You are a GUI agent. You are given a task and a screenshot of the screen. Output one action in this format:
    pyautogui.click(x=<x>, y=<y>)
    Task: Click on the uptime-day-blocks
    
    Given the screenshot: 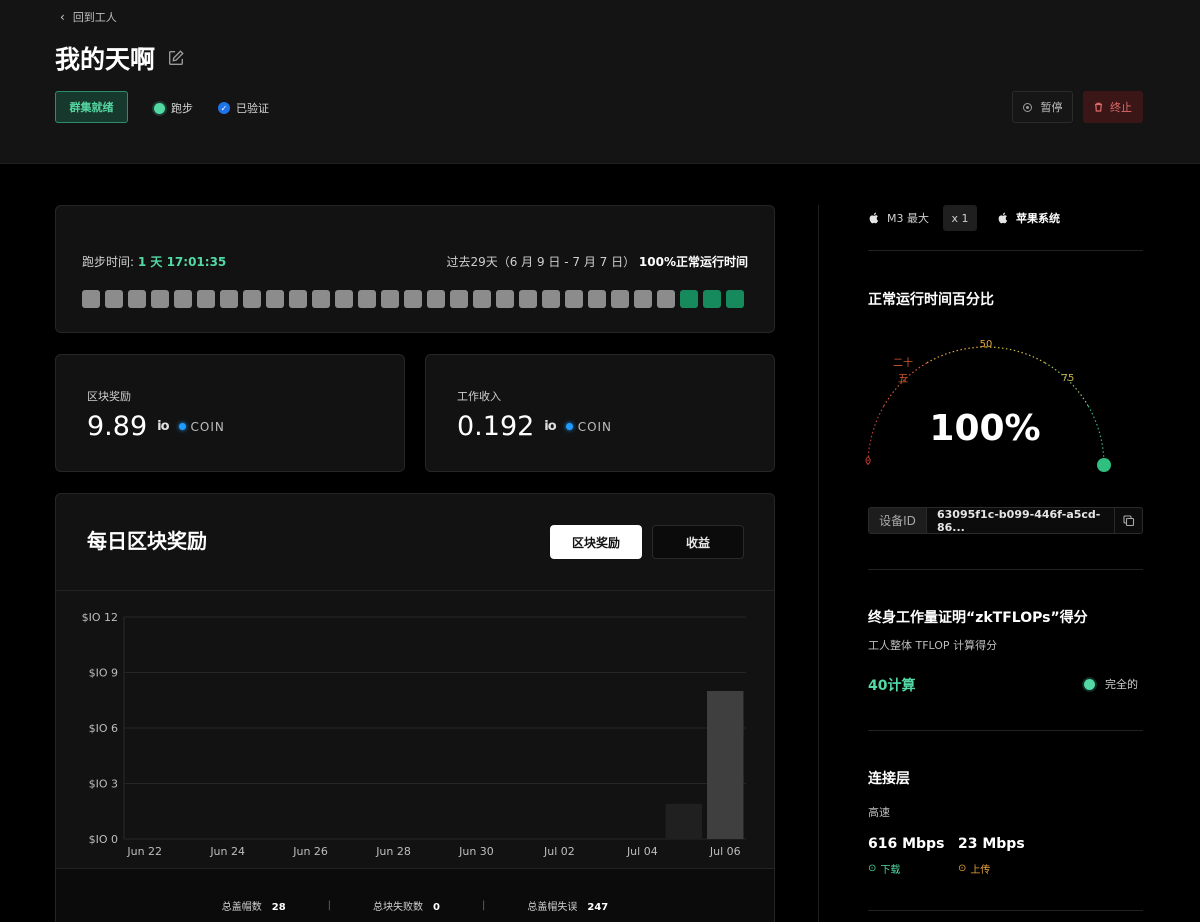 What is the action you would take?
    pyautogui.click(x=413, y=299)
    